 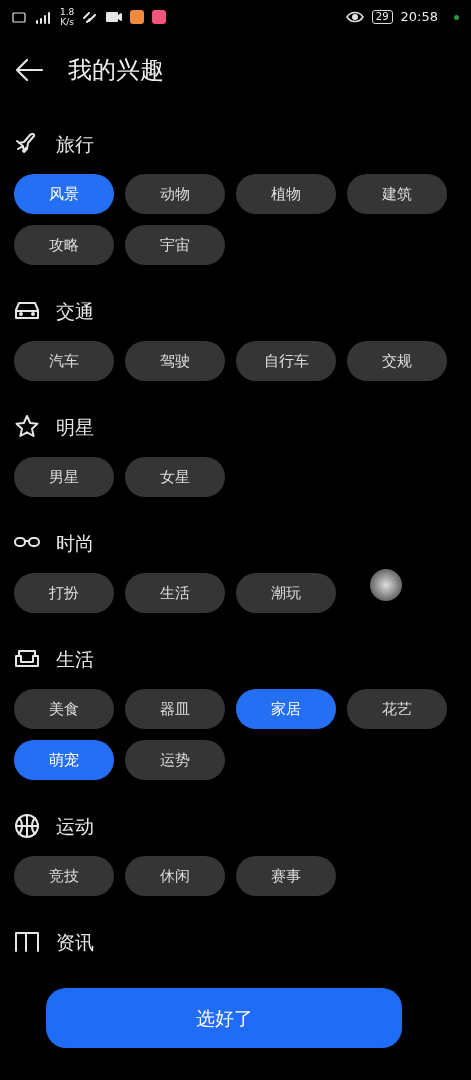 What do you see at coordinates (175, 593) in the screenshot?
I see `interest-tag: 生活` at bounding box center [175, 593].